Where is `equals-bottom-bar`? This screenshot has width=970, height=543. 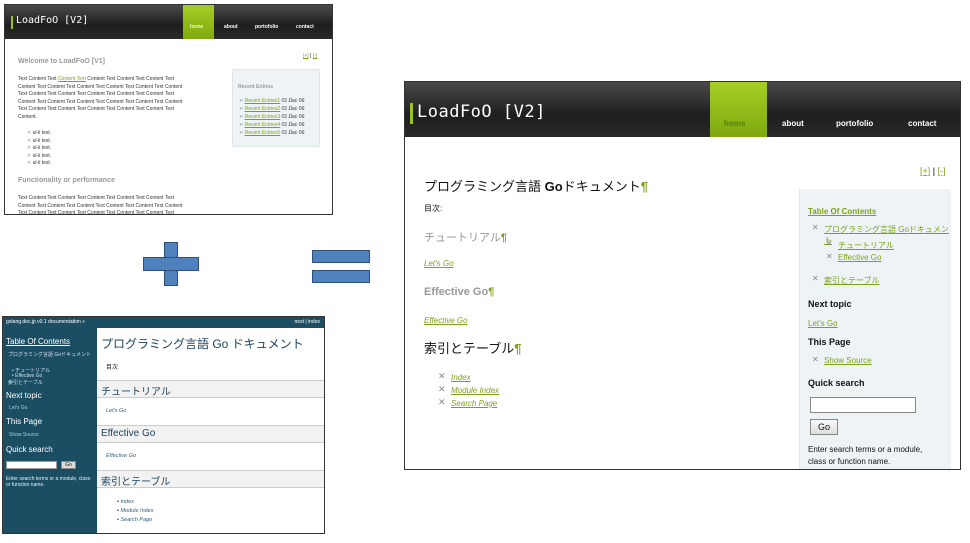 equals-bottom-bar is located at coordinates (341, 276).